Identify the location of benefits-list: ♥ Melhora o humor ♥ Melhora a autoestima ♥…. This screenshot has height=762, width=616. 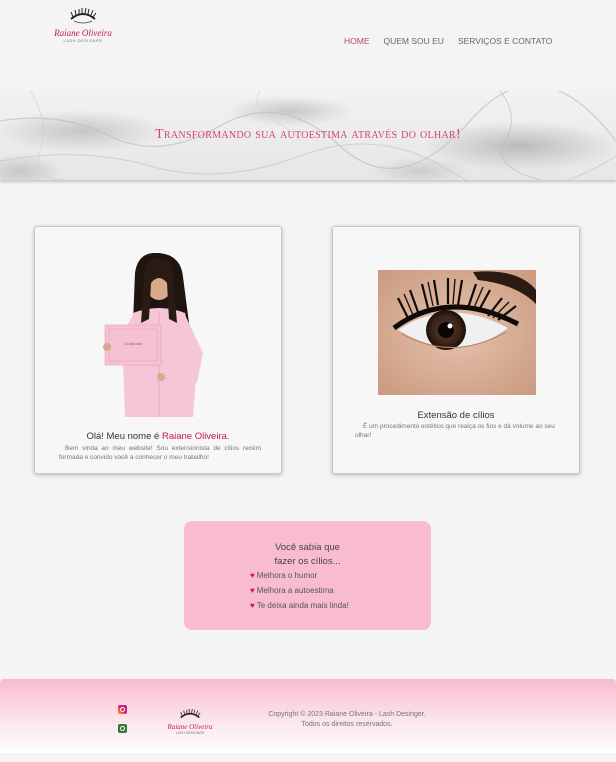
(299, 590).